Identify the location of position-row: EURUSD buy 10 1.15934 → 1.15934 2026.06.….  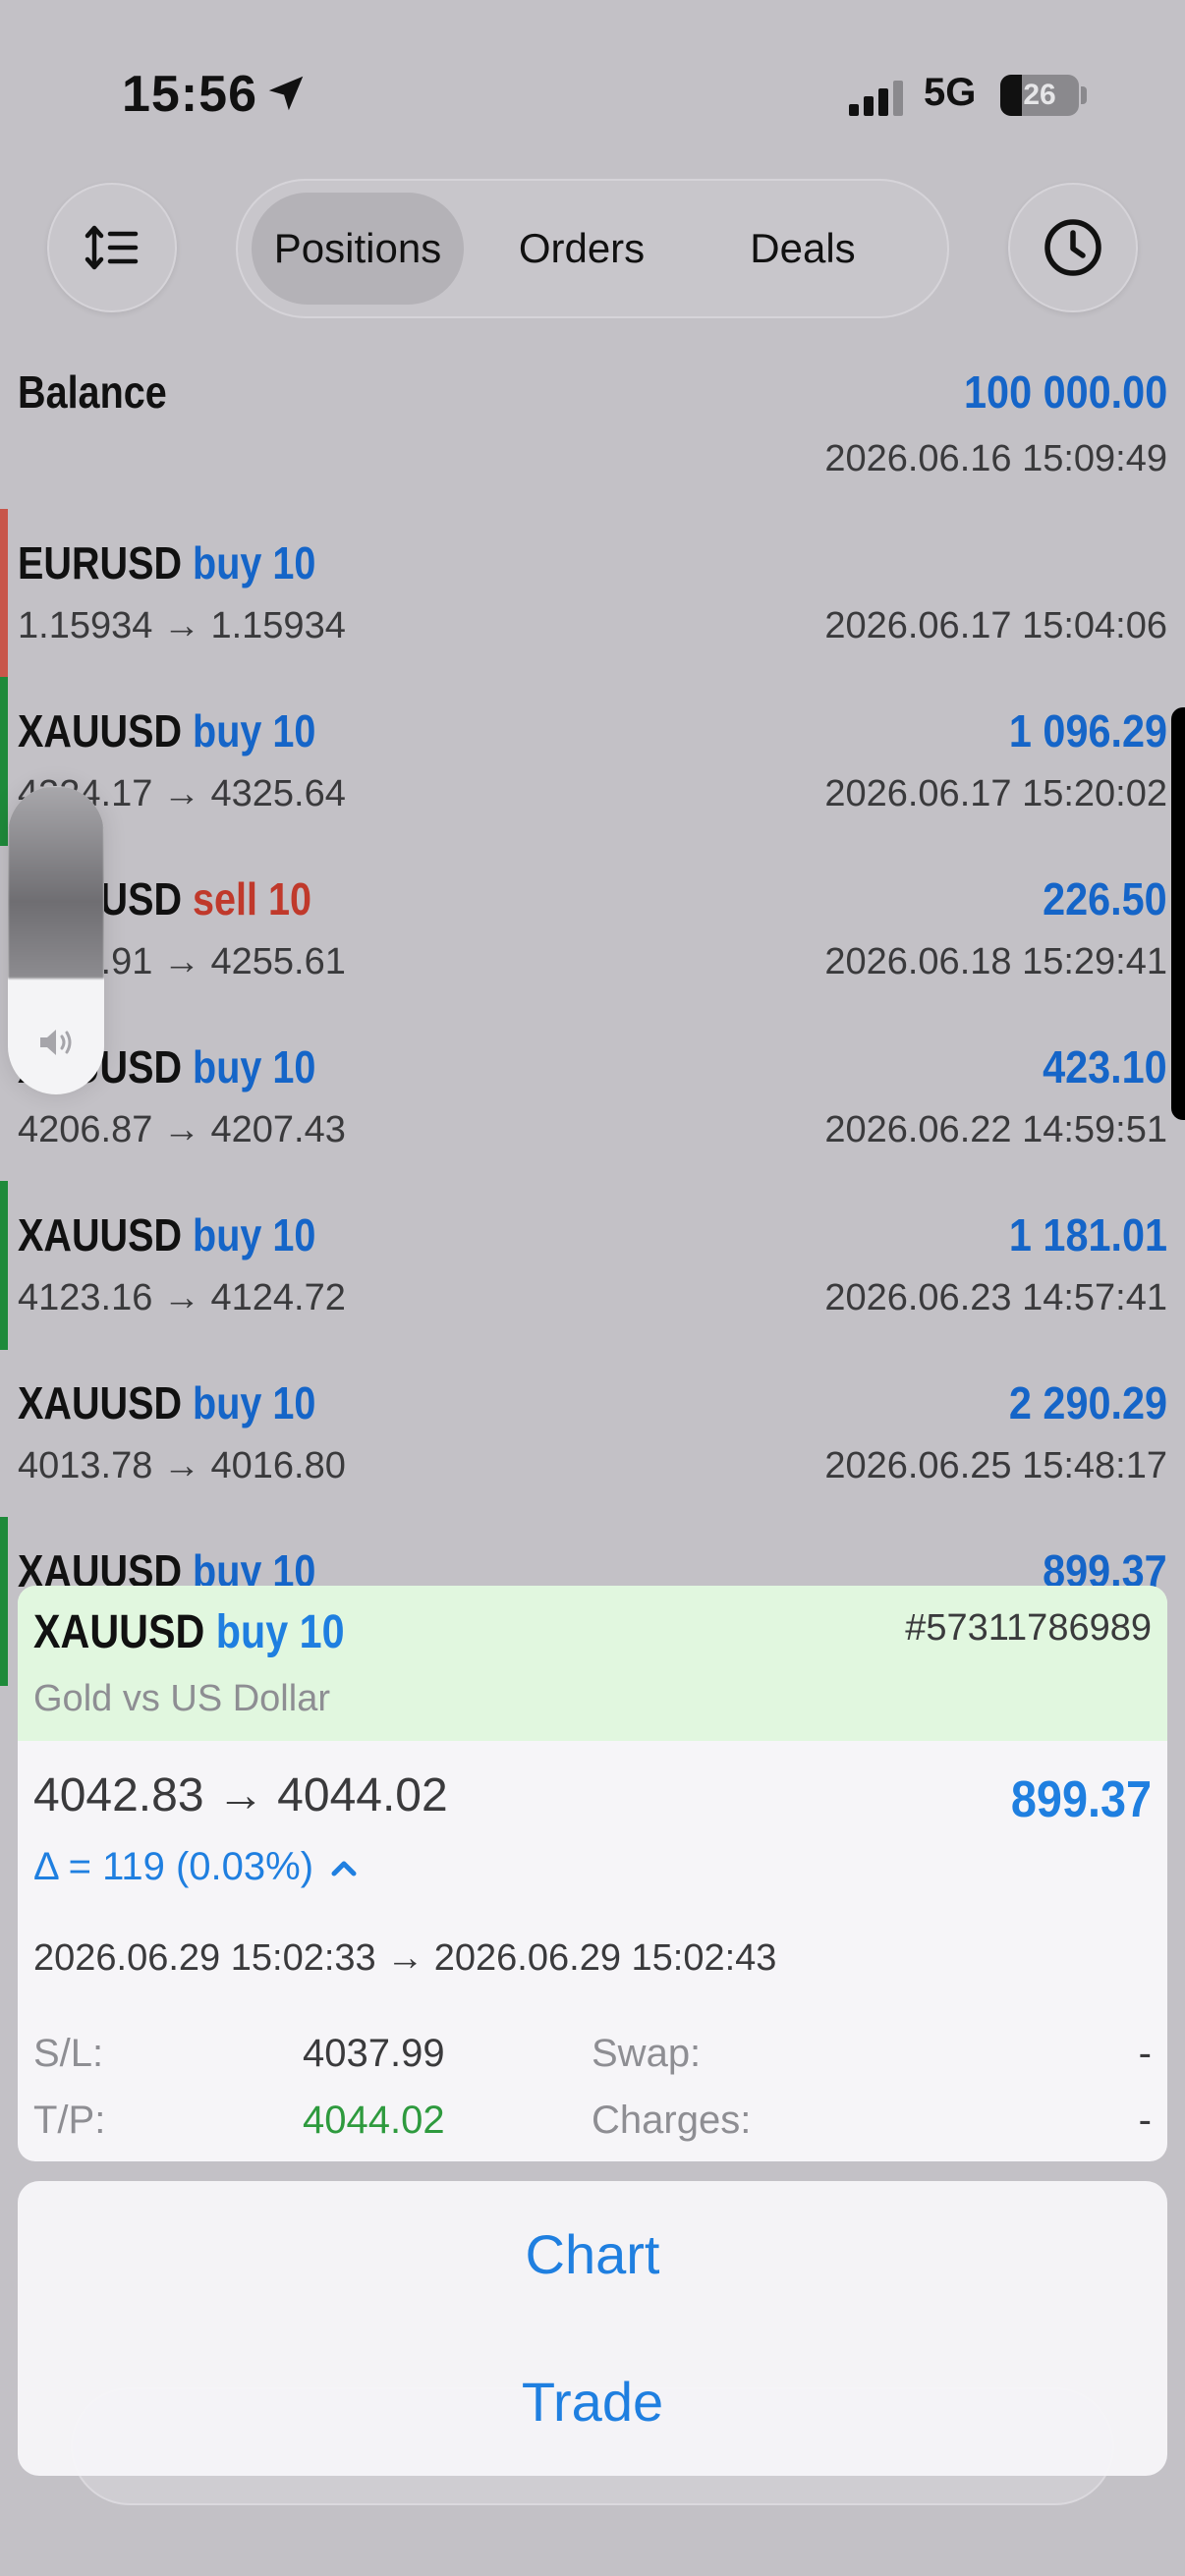
(592, 593).